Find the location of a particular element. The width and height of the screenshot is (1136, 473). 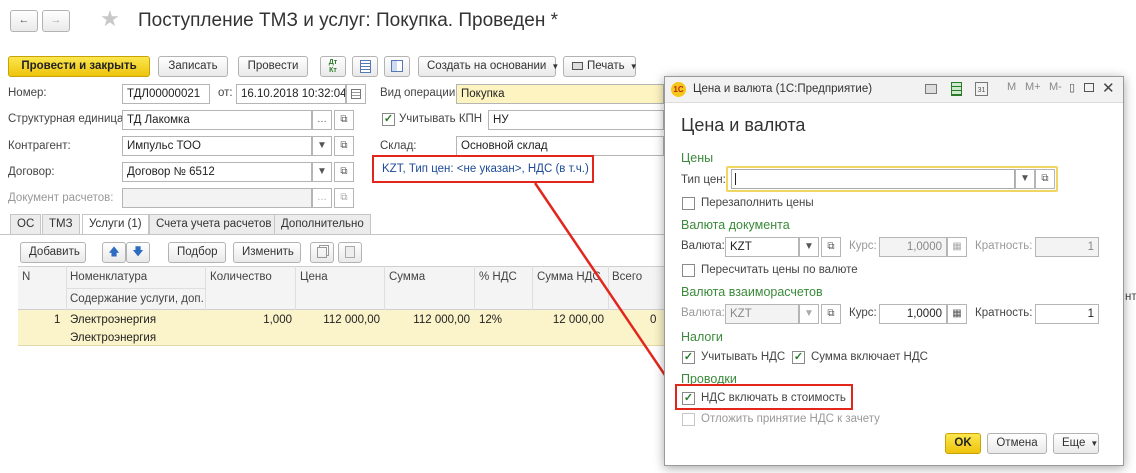

more-button: Еще ▼ is located at coordinates (1076, 443).